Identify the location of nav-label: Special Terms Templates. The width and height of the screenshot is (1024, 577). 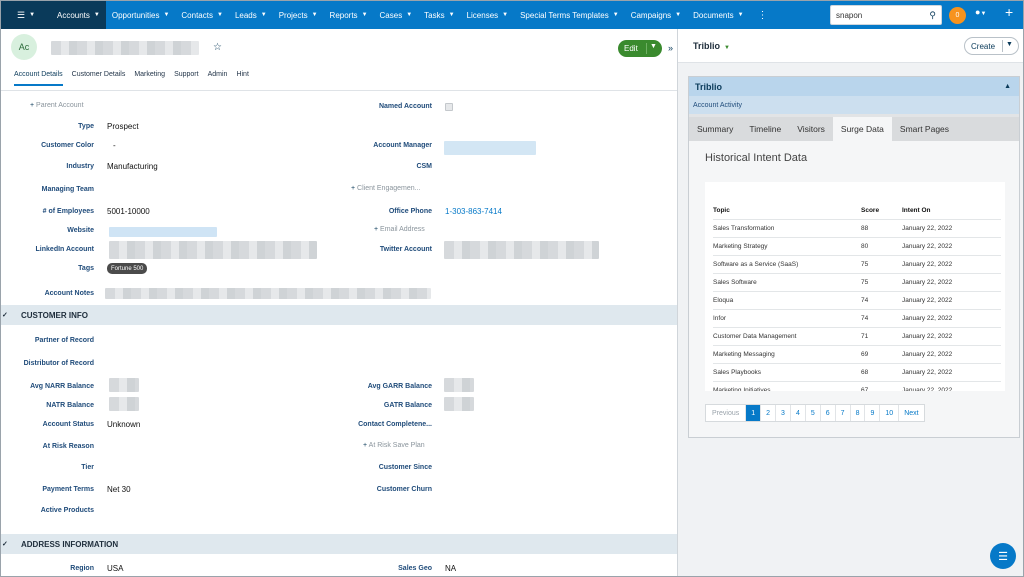
(564, 15).